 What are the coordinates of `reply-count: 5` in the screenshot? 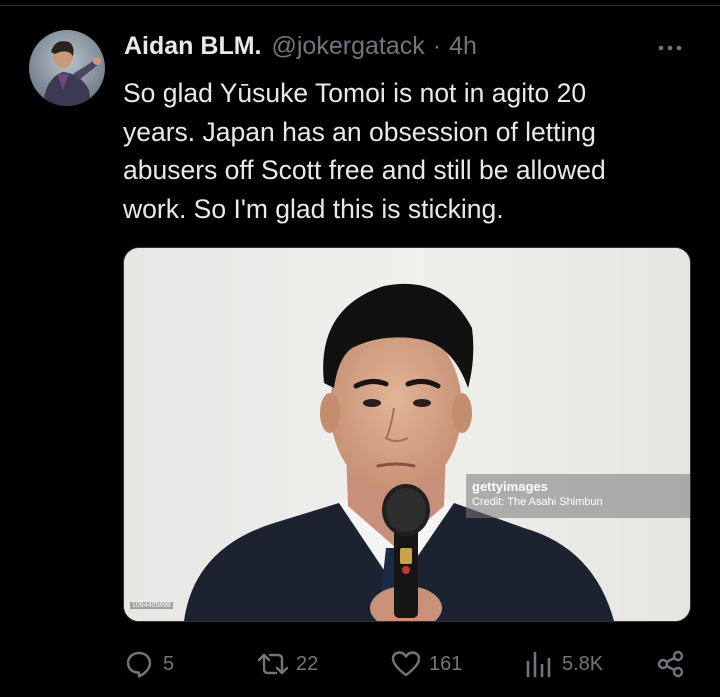 It's located at (169, 663).